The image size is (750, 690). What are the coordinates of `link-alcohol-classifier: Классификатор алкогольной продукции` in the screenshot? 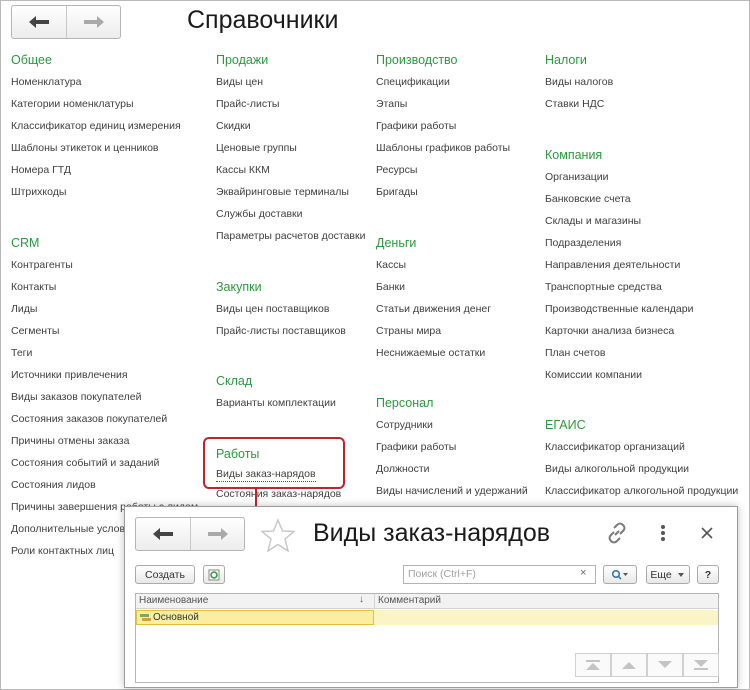 It's located at (641, 491).